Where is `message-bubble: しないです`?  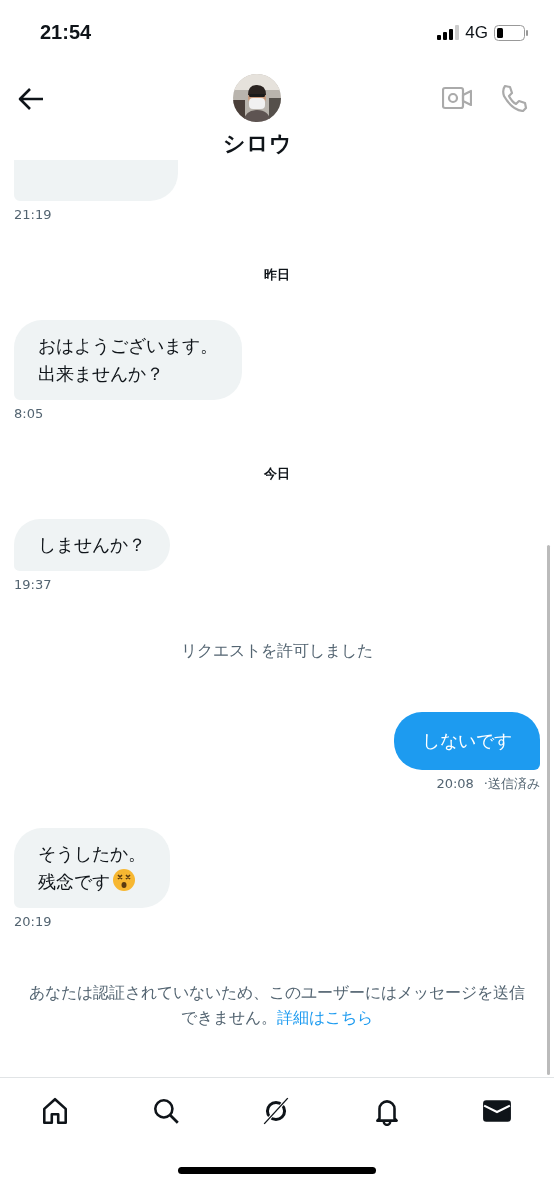 message-bubble: しないです is located at coordinates (467, 741).